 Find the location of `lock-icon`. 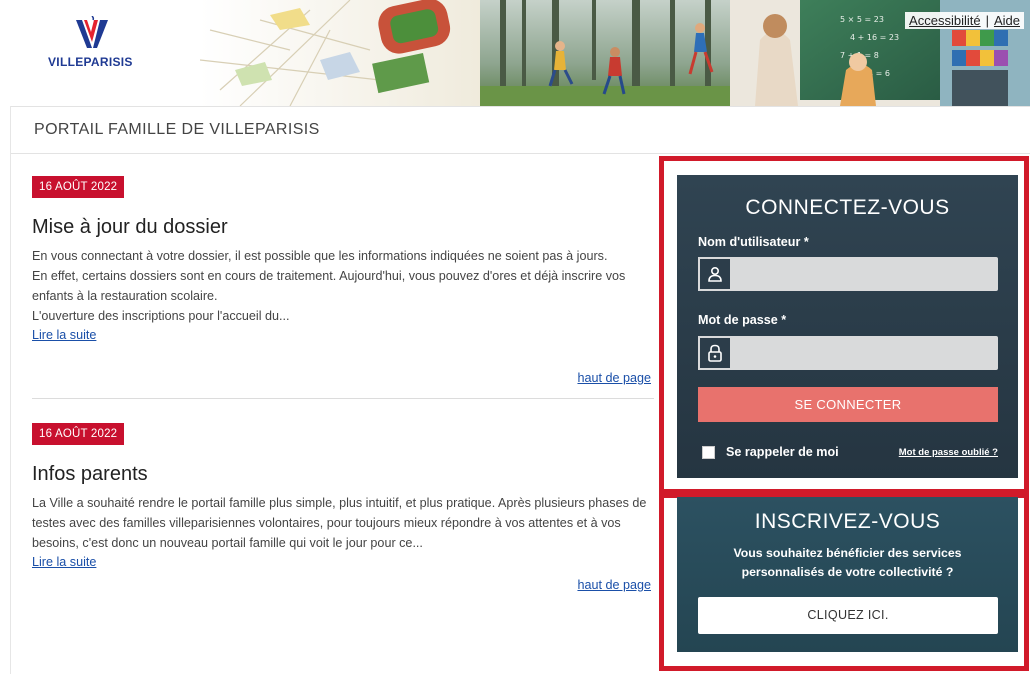

lock-icon is located at coordinates (715, 353).